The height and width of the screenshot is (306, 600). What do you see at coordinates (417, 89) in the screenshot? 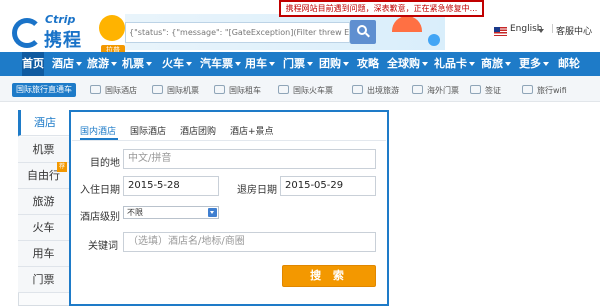
I see `ticket-icon` at bounding box center [417, 89].